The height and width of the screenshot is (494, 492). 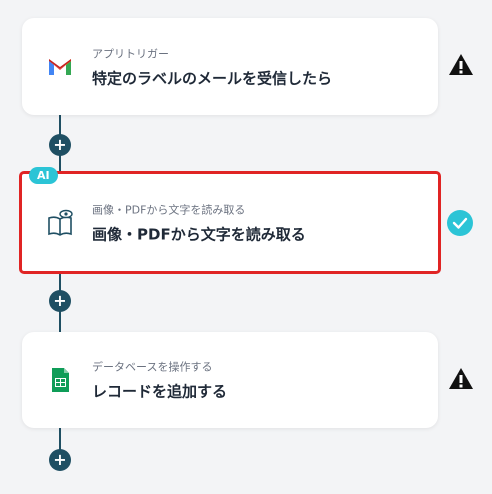 I want to click on step-title: 画像・PDFから文字を読み取る, so click(x=199, y=234).